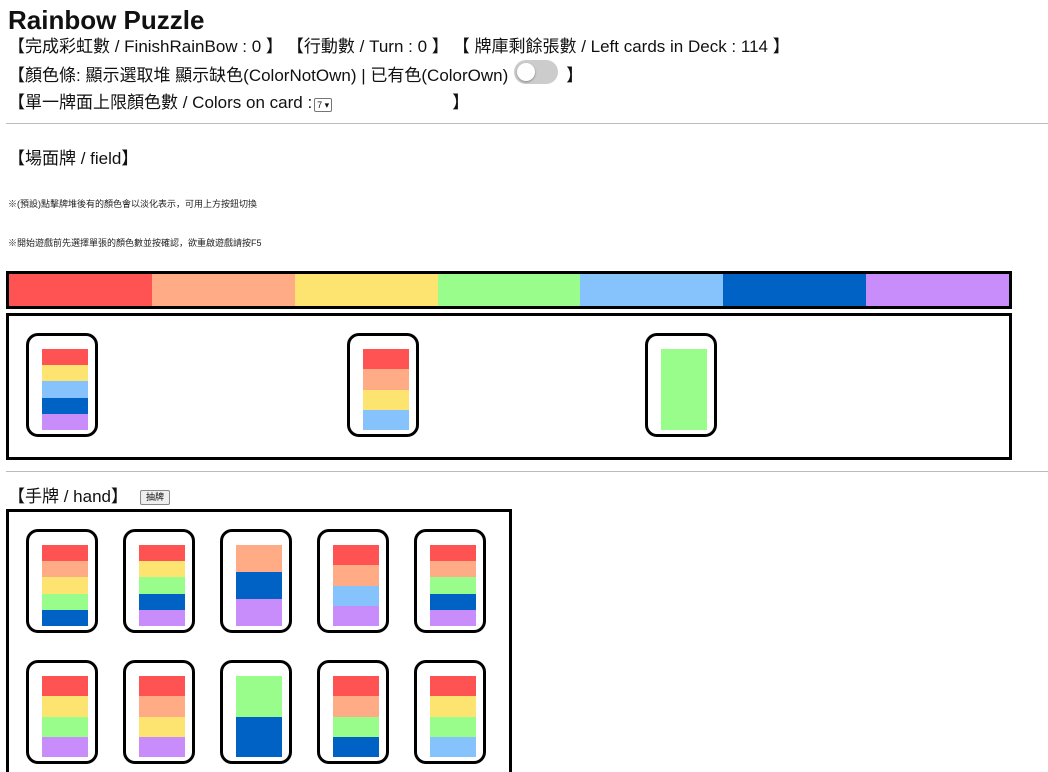  Describe the element at coordinates (73, 158) in the screenshot. I see `field-label: 【場面牌 / field】` at that location.